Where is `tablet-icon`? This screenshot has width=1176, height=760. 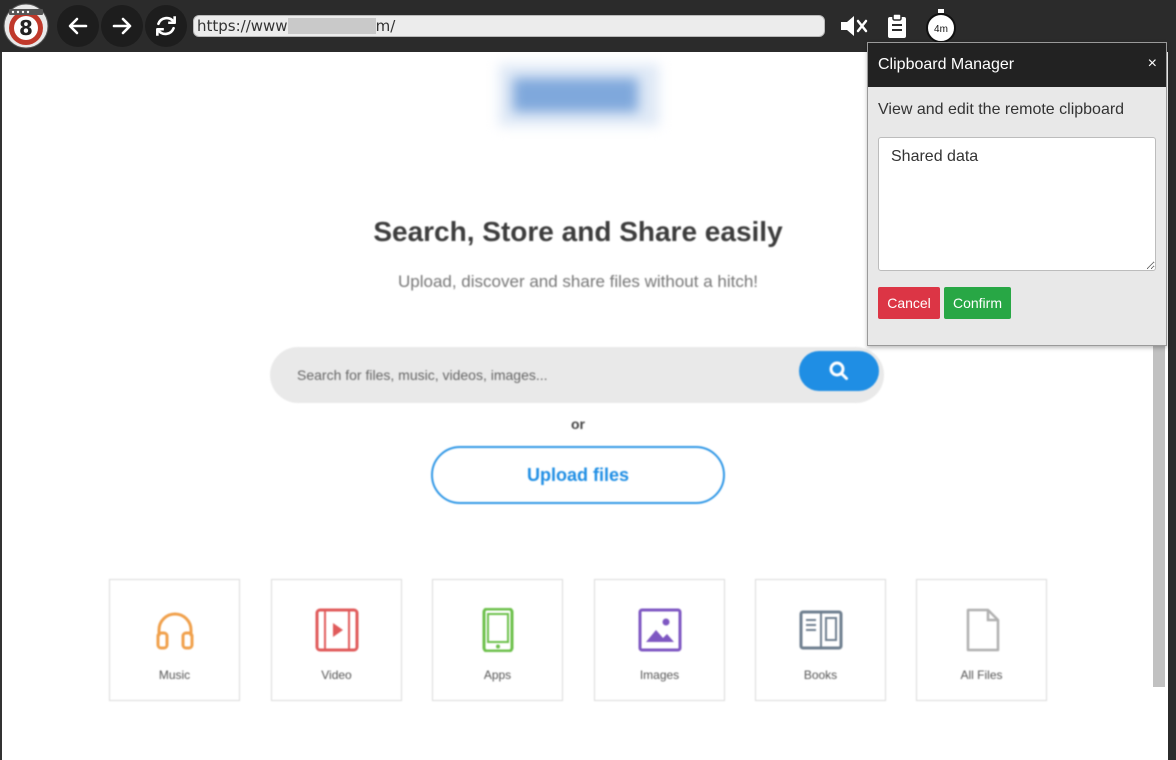 tablet-icon is located at coordinates (497, 630).